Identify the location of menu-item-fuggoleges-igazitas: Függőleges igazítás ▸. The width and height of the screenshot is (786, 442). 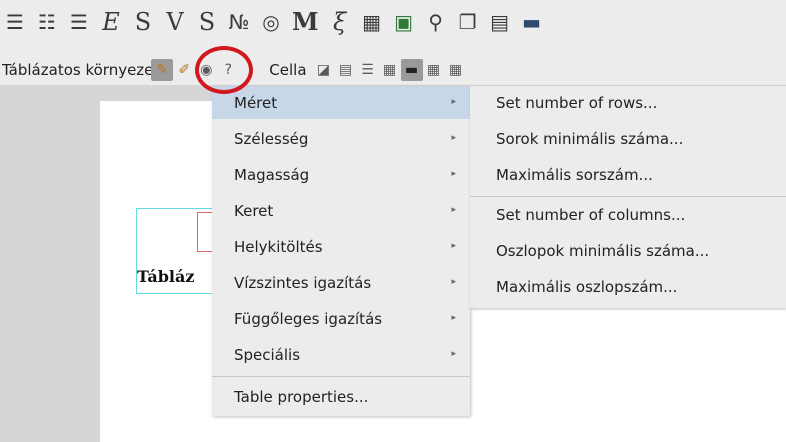
(341, 318).